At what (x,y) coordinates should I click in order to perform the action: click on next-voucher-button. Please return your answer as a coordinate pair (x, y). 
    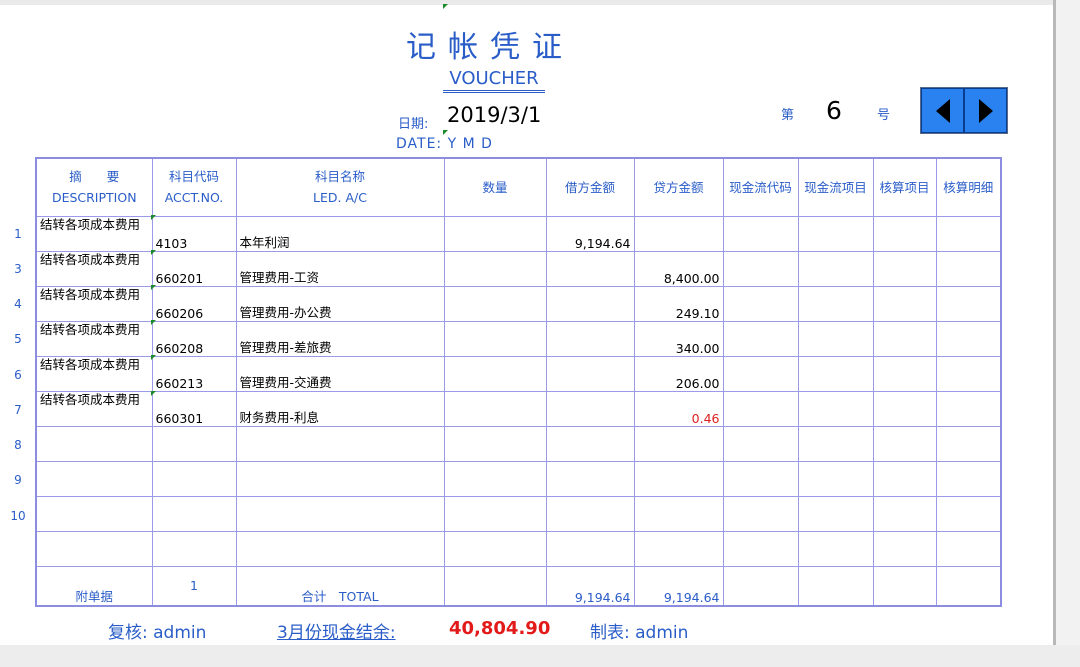
    Looking at the image, I should click on (985, 110).